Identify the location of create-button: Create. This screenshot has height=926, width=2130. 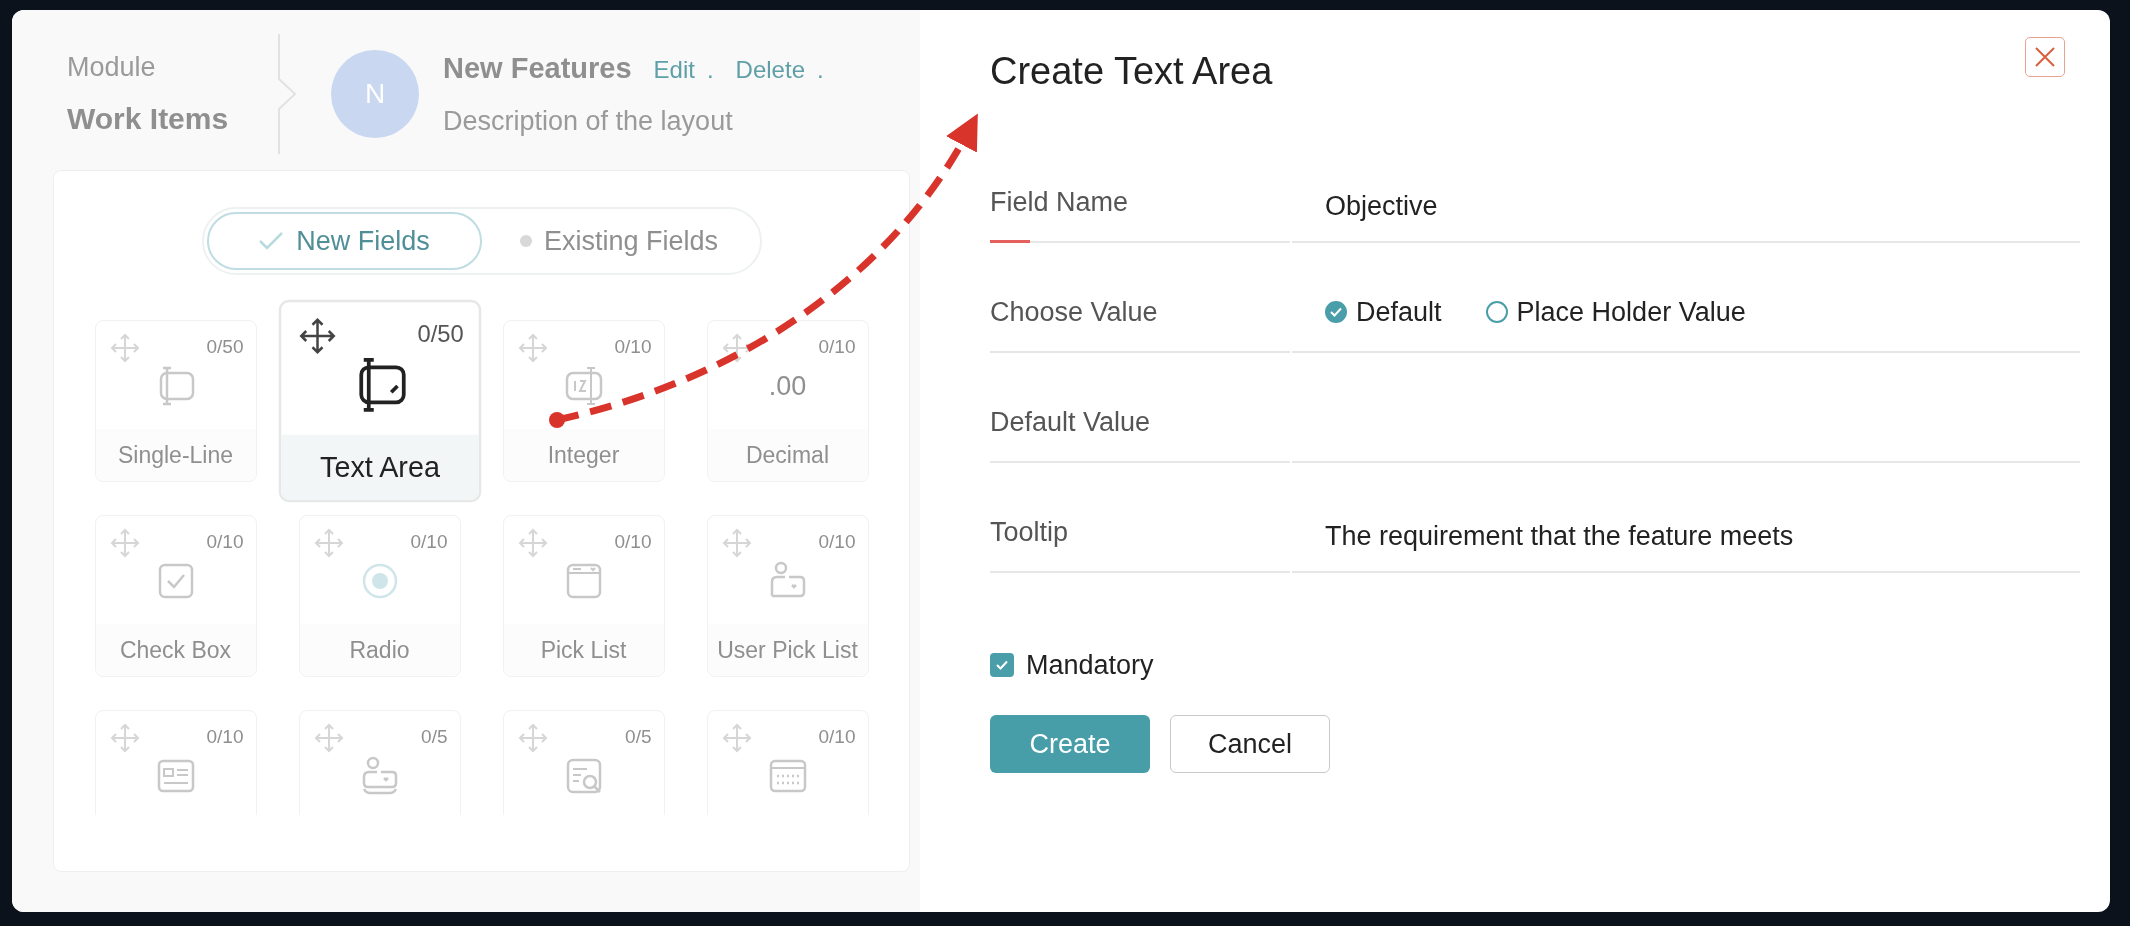
(1070, 744).